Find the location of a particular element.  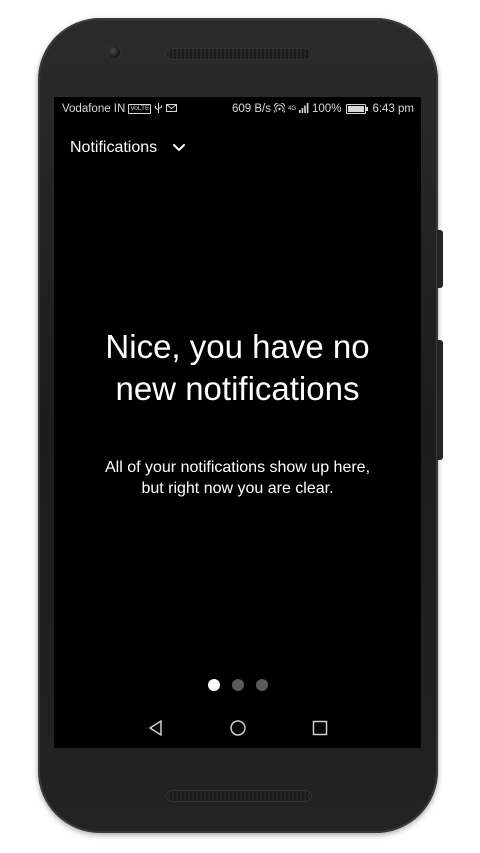

notifications-dropdown: Notifications is located at coordinates (128, 148).